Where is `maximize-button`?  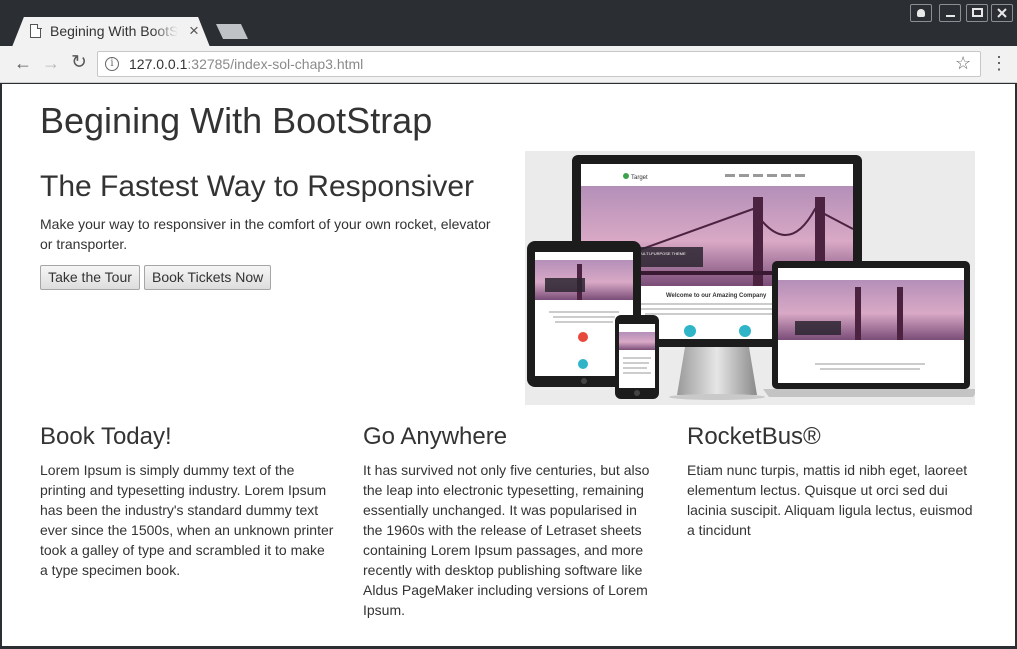 maximize-button is located at coordinates (977, 13).